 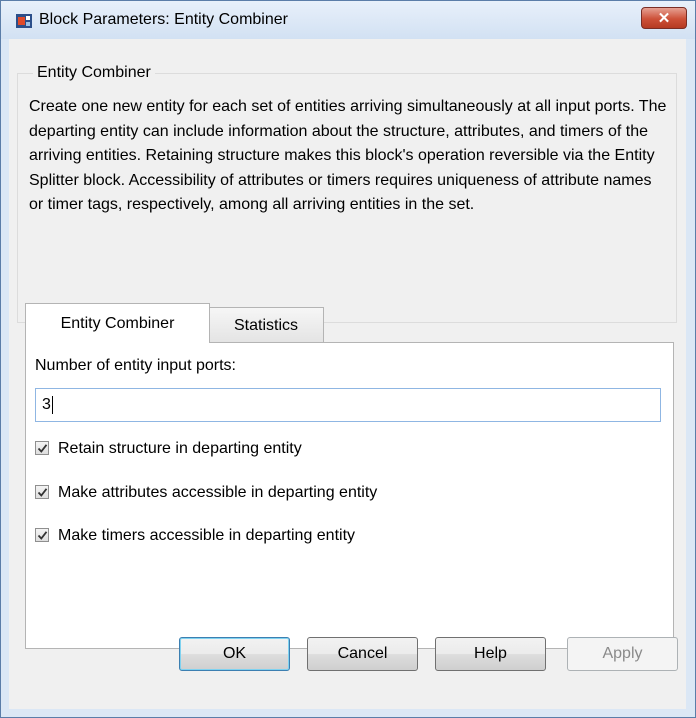 I want to click on apply-button-label: Apply, so click(x=622, y=653).